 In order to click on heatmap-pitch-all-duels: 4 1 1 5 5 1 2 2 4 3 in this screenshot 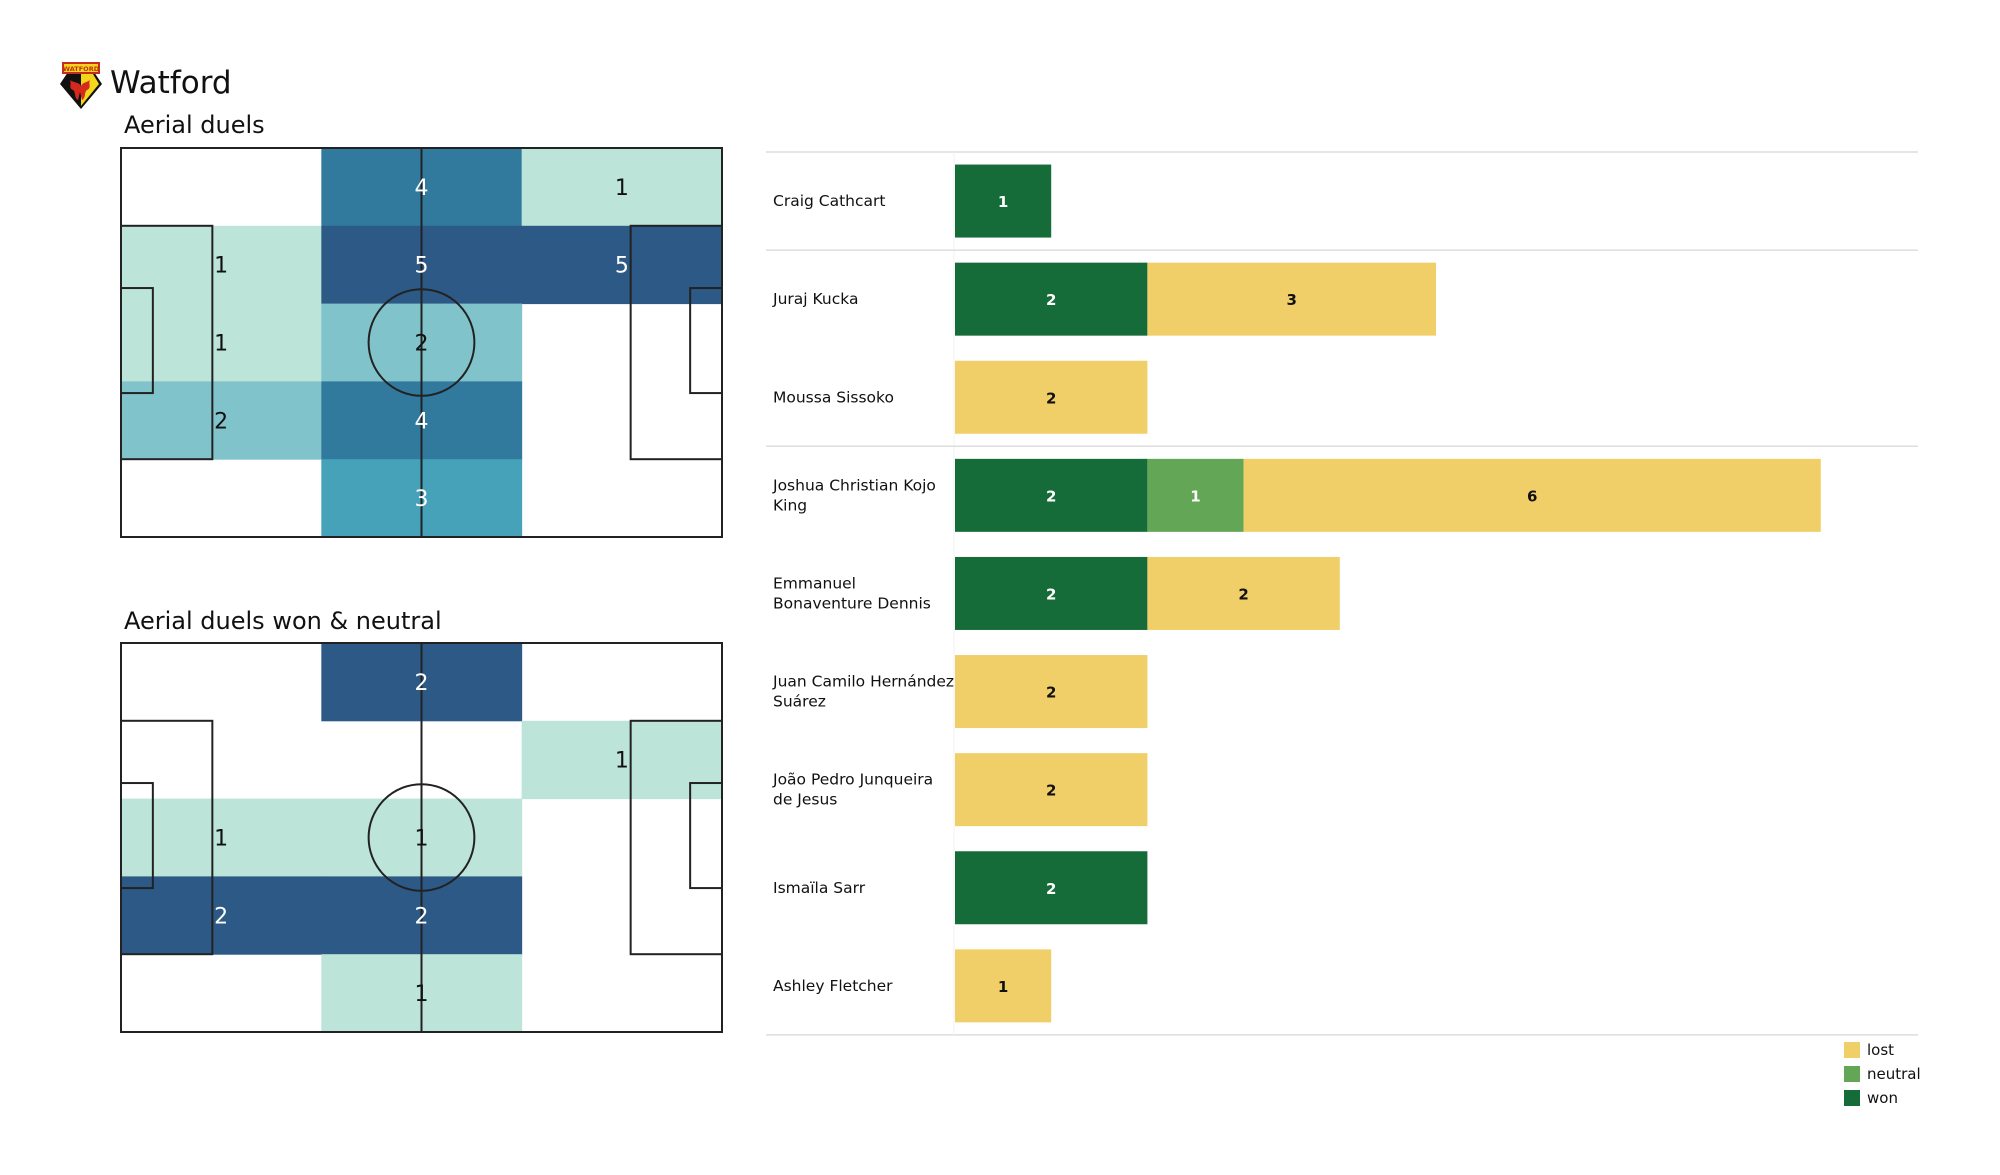, I will do `click(422, 342)`.